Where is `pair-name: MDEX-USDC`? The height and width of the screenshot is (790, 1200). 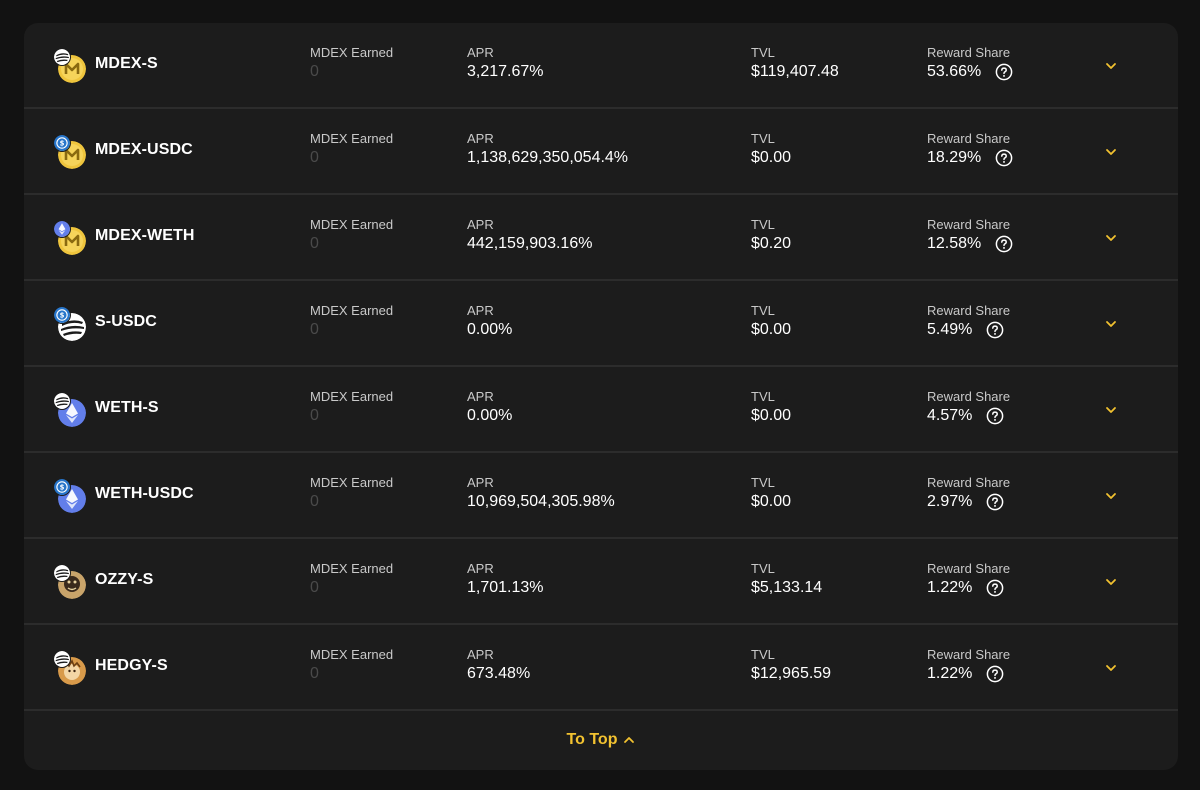
pair-name: MDEX-USDC is located at coordinates (144, 149).